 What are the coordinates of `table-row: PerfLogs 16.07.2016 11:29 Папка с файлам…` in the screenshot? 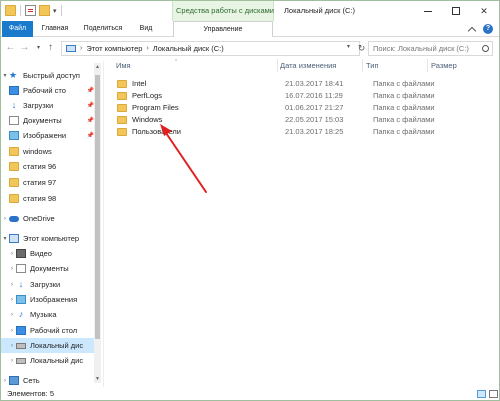 It's located at (299, 96).